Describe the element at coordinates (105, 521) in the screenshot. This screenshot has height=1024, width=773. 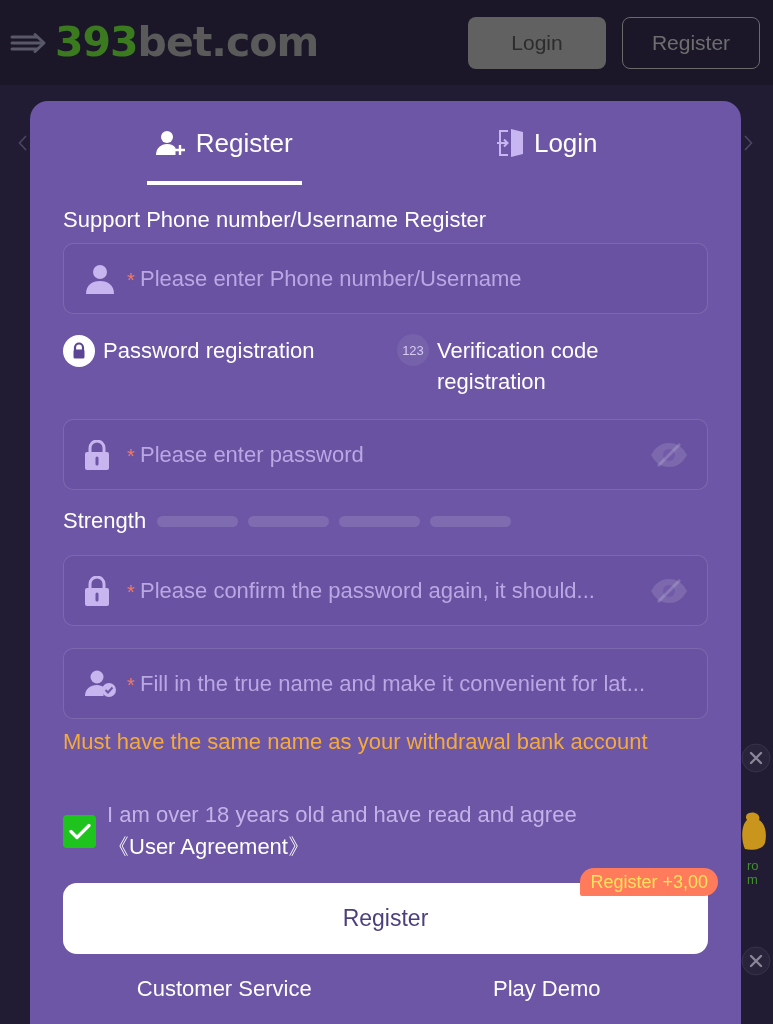
I see `strength-label: Strength` at that location.